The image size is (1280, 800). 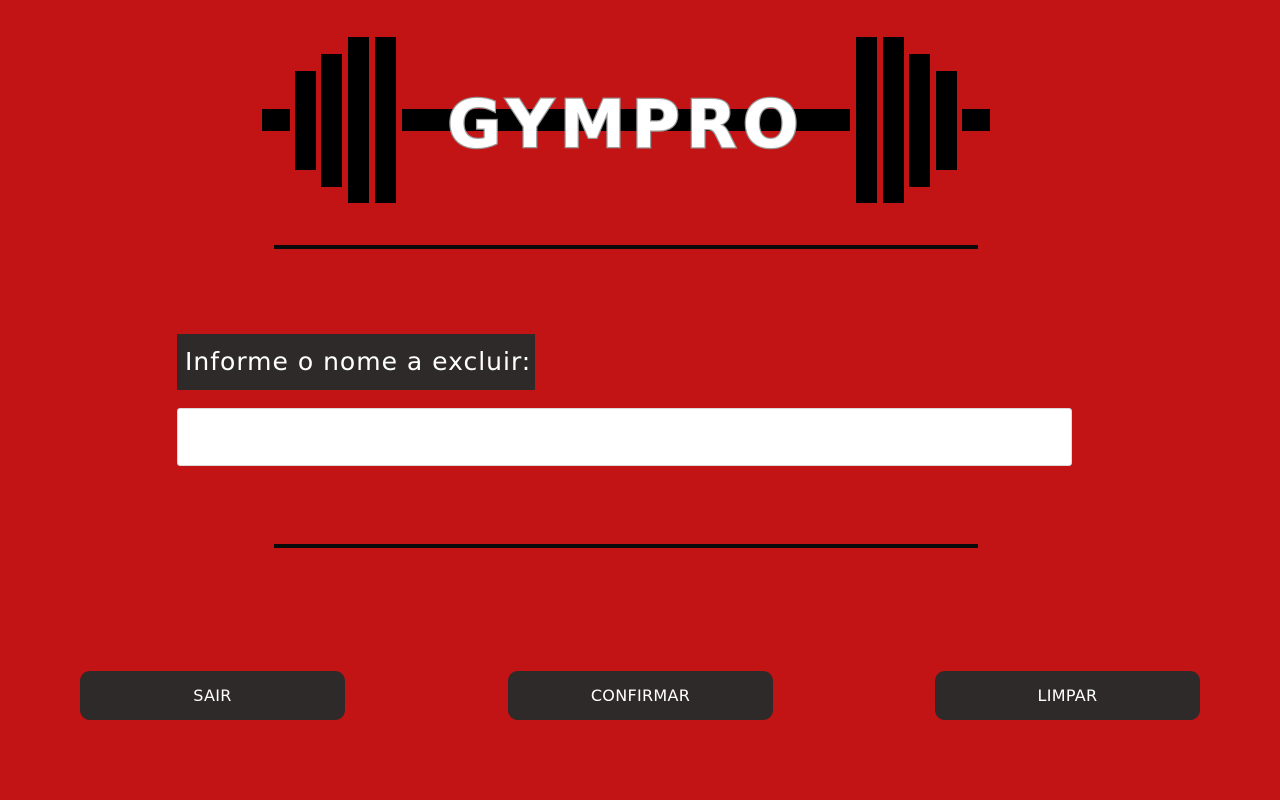 I want to click on gympro-logo: GYMPRO, so click(x=626, y=120).